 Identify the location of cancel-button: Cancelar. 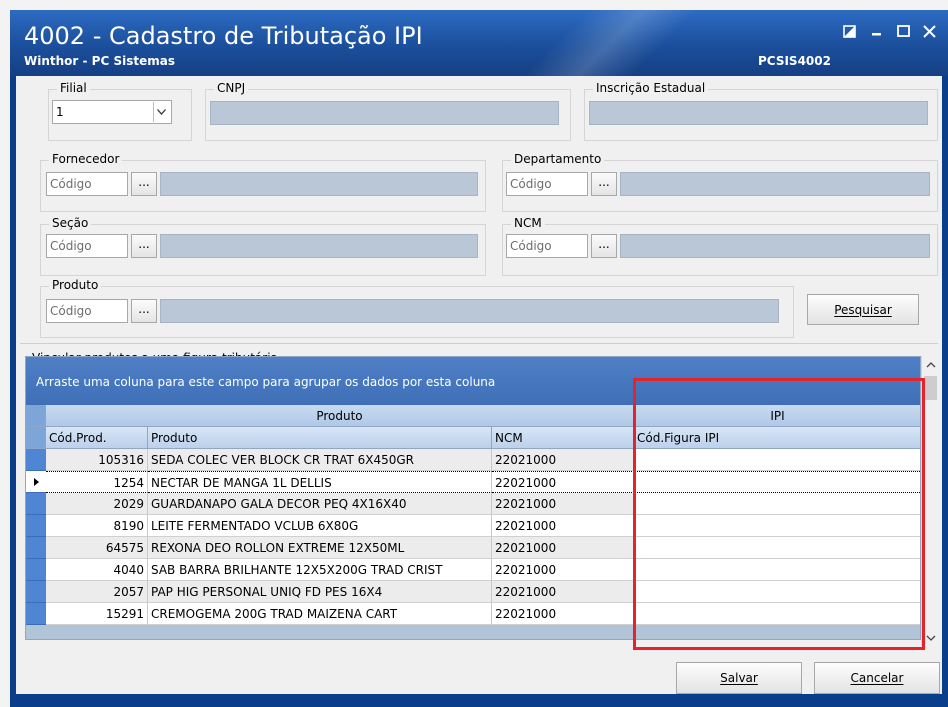
(877, 678).